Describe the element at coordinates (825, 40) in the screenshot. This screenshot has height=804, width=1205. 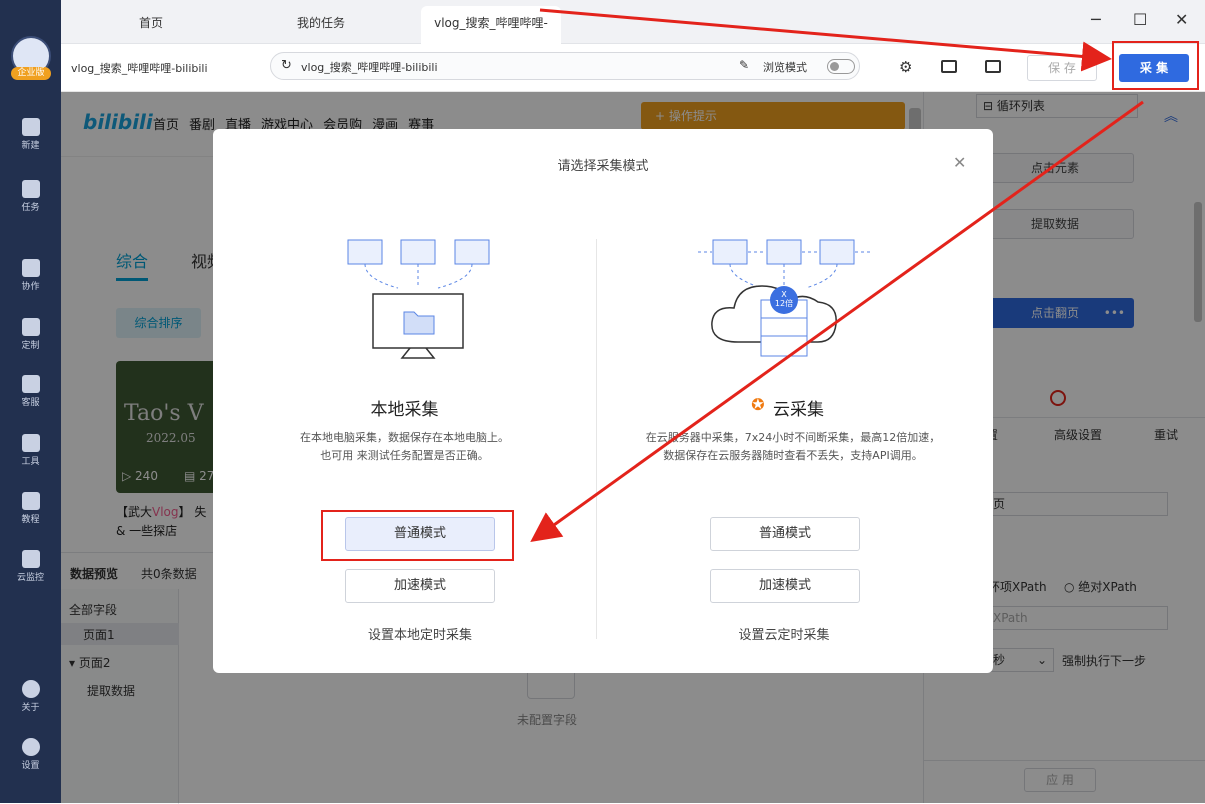
I see `arrow-to-collect` at that location.